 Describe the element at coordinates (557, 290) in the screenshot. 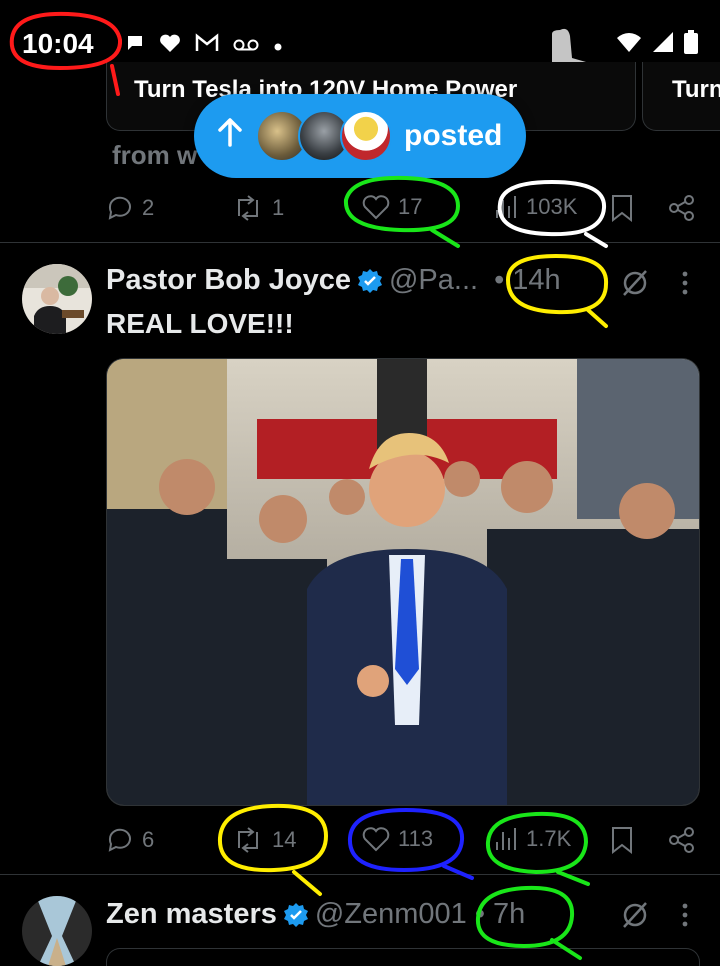

I see `annotation-circle-time-post` at that location.